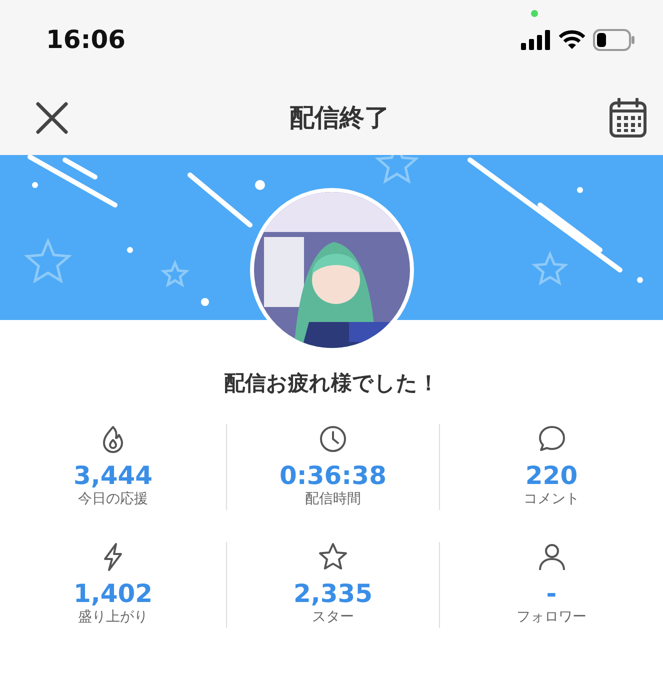  I want to click on clock-icon, so click(333, 439).